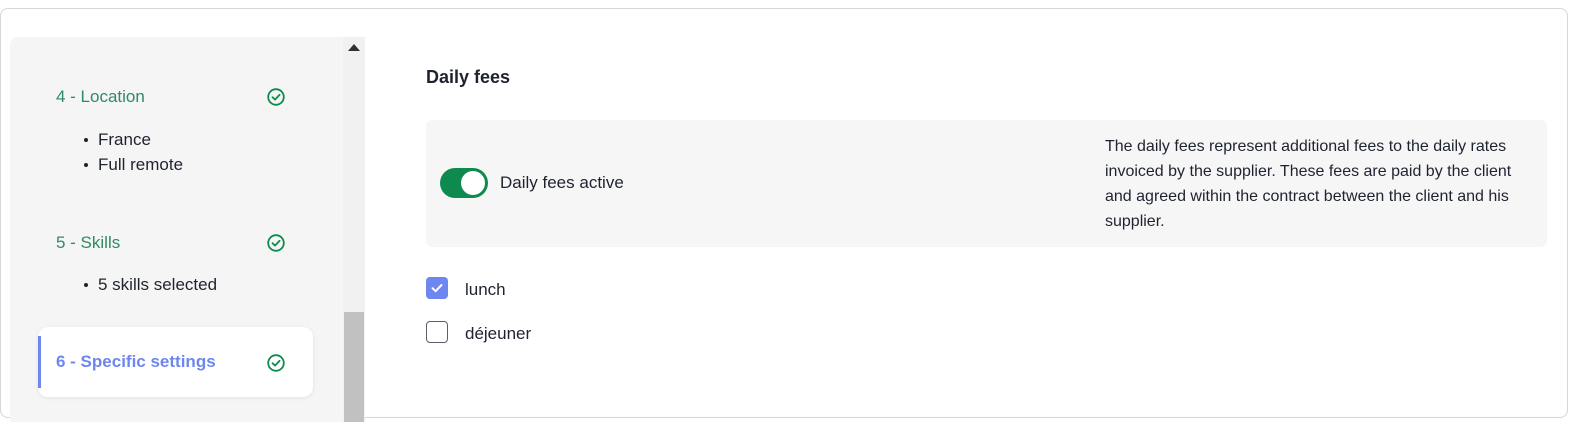  Describe the element at coordinates (498, 334) in the screenshot. I see `dejeuner-label: déjeuner` at that location.